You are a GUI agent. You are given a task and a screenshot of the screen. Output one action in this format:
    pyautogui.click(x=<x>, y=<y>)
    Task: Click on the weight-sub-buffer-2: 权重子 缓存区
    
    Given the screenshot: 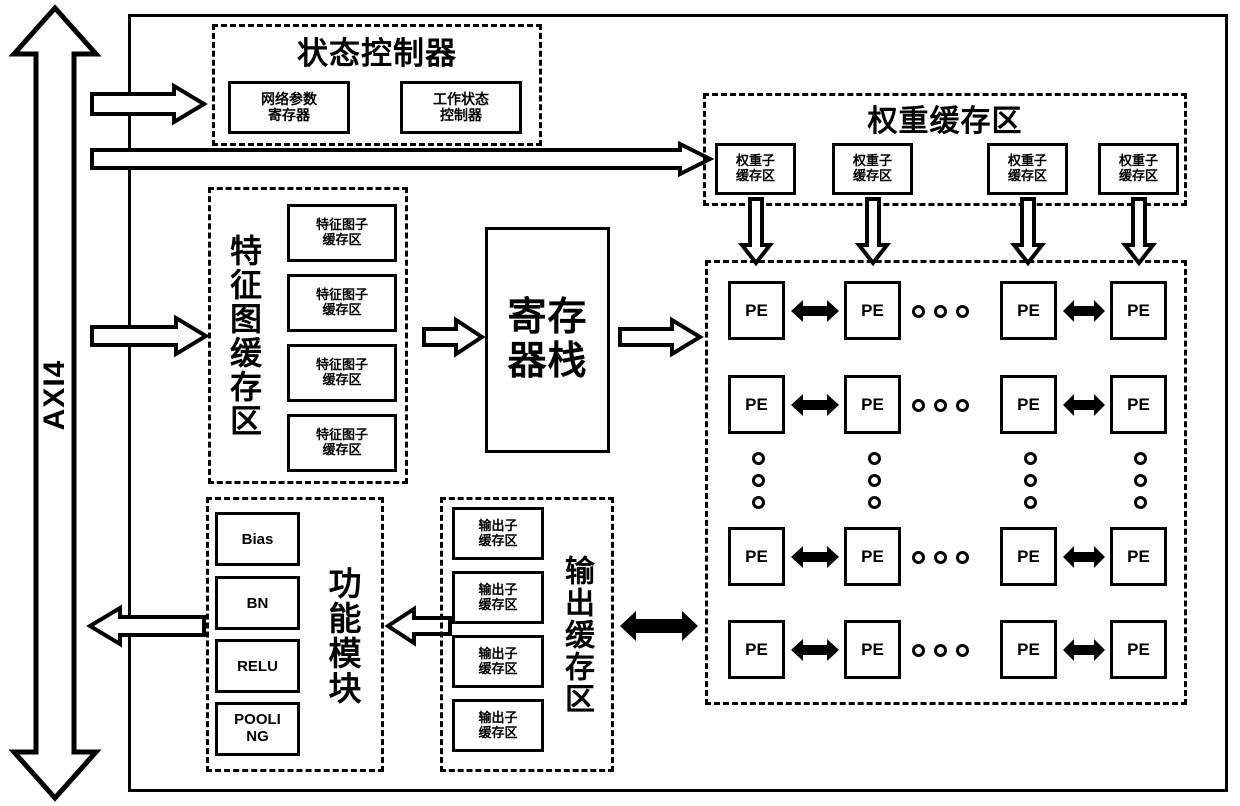 What is the action you would take?
    pyautogui.click(x=872, y=169)
    